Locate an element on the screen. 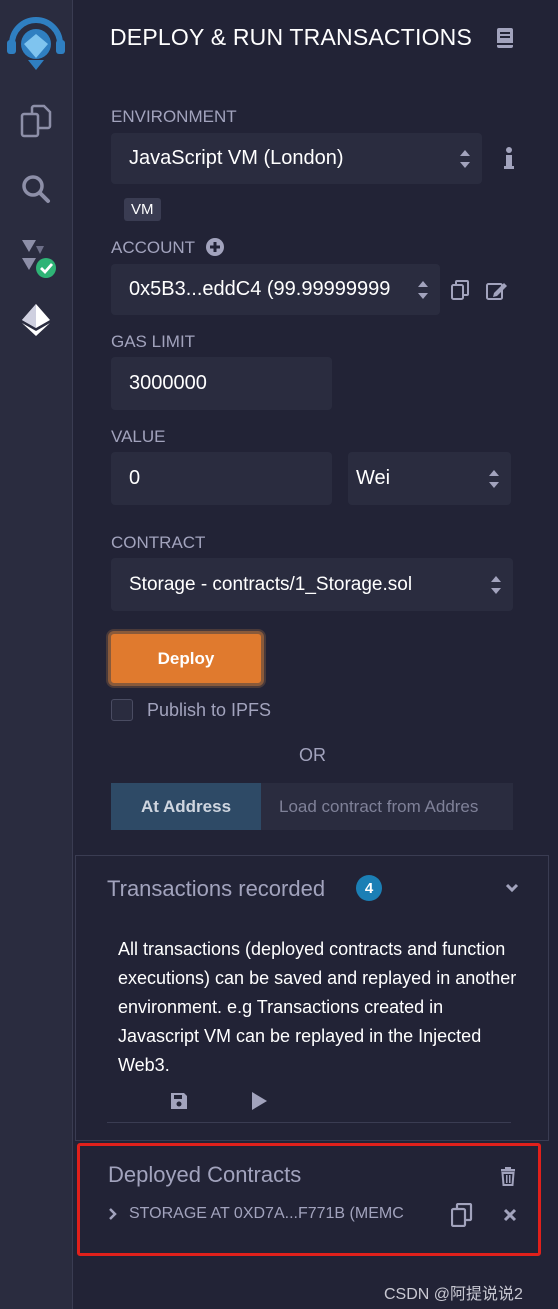 This screenshot has width=558, height=1309. info-icon is located at coordinates (509, 160).